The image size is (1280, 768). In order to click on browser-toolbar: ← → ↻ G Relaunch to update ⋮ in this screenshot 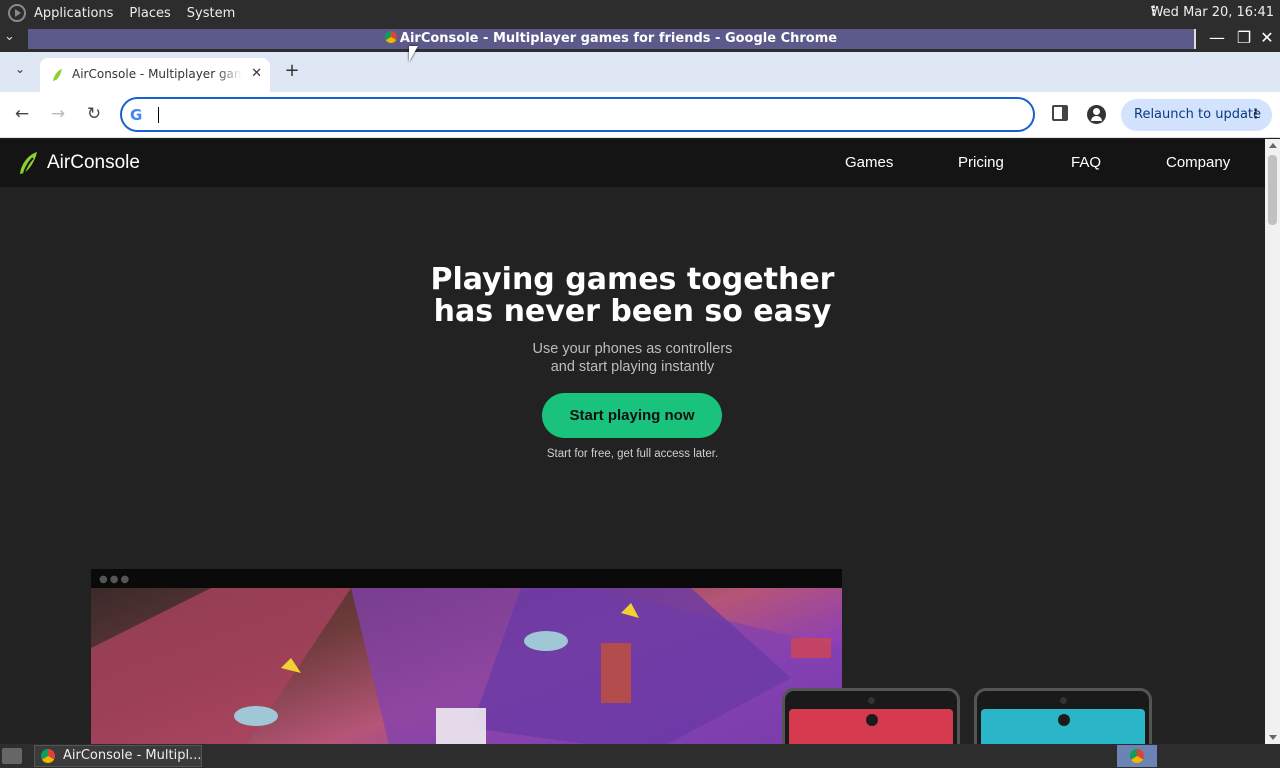, I will do `click(640, 115)`.